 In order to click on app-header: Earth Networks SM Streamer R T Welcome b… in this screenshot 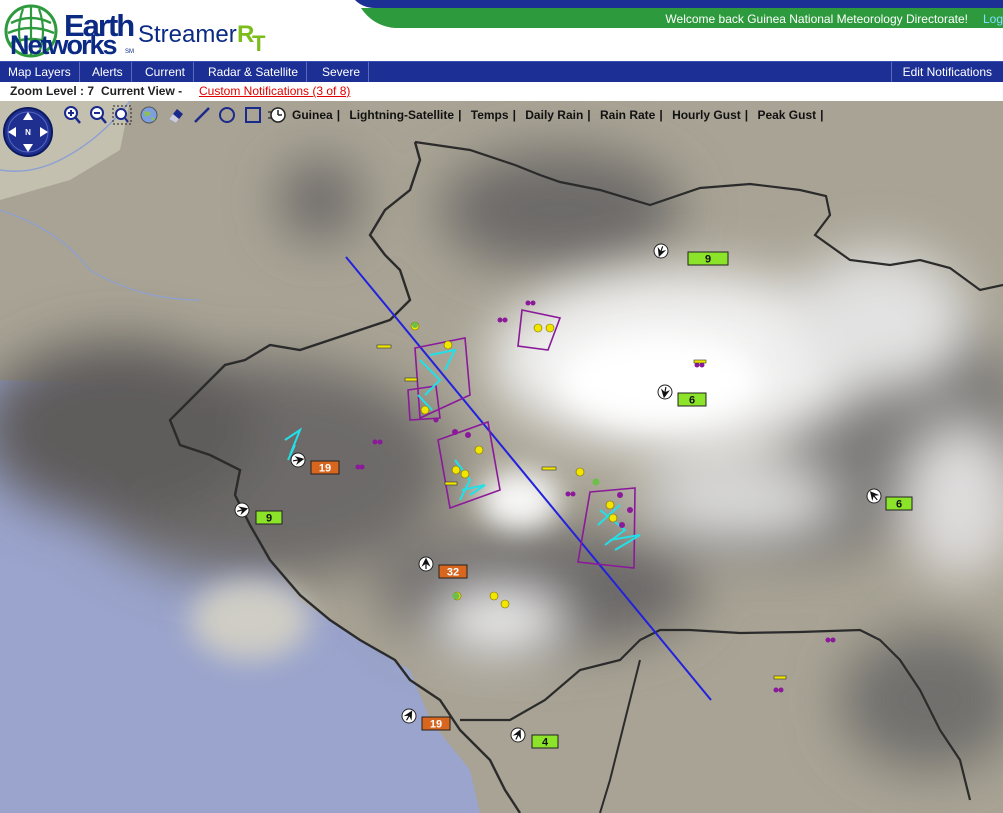, I will do `click(501, 30)`.